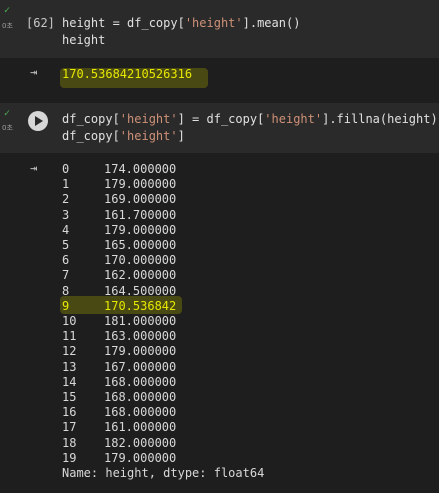  I want to click on series-index: 10, so click(69, 321).